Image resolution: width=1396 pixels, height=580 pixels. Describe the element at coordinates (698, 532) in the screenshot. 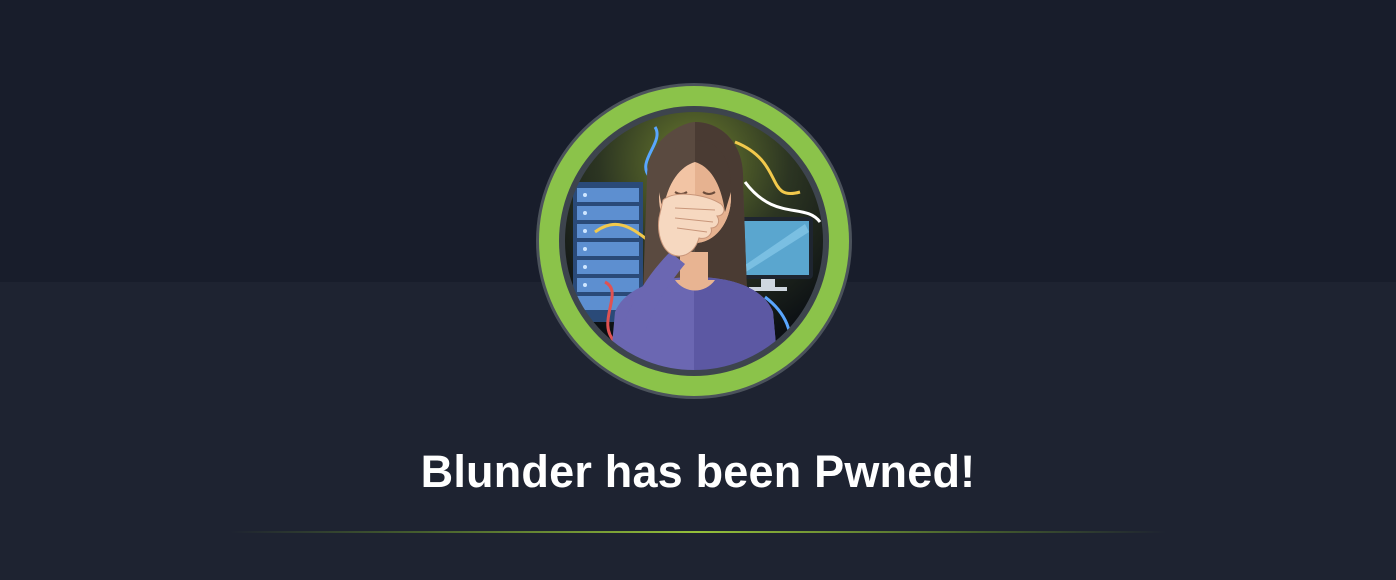

I see `section-divider` at that location.